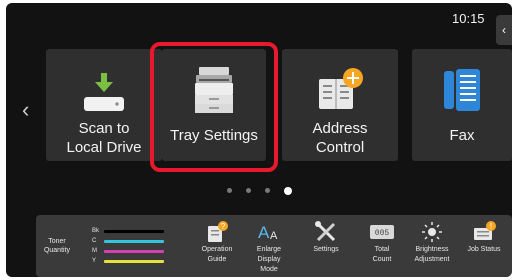 Image resolution: width=520 pixels, height=280 pixels. What do you see at coordinates (340, 128) in the screenshot?
I see `tile-label: Address` at bounding box center [340, 128].